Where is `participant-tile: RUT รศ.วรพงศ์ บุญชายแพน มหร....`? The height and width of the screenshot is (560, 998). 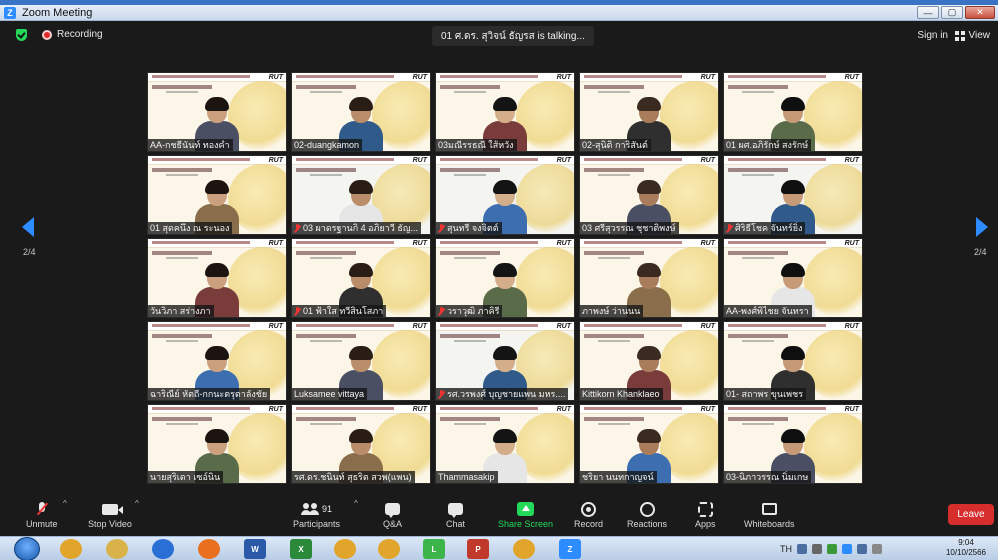
participant-tile: RUT รศ.วรพงศ์ บุญชายแพน มหร.... is located at coordinates (505, 361).